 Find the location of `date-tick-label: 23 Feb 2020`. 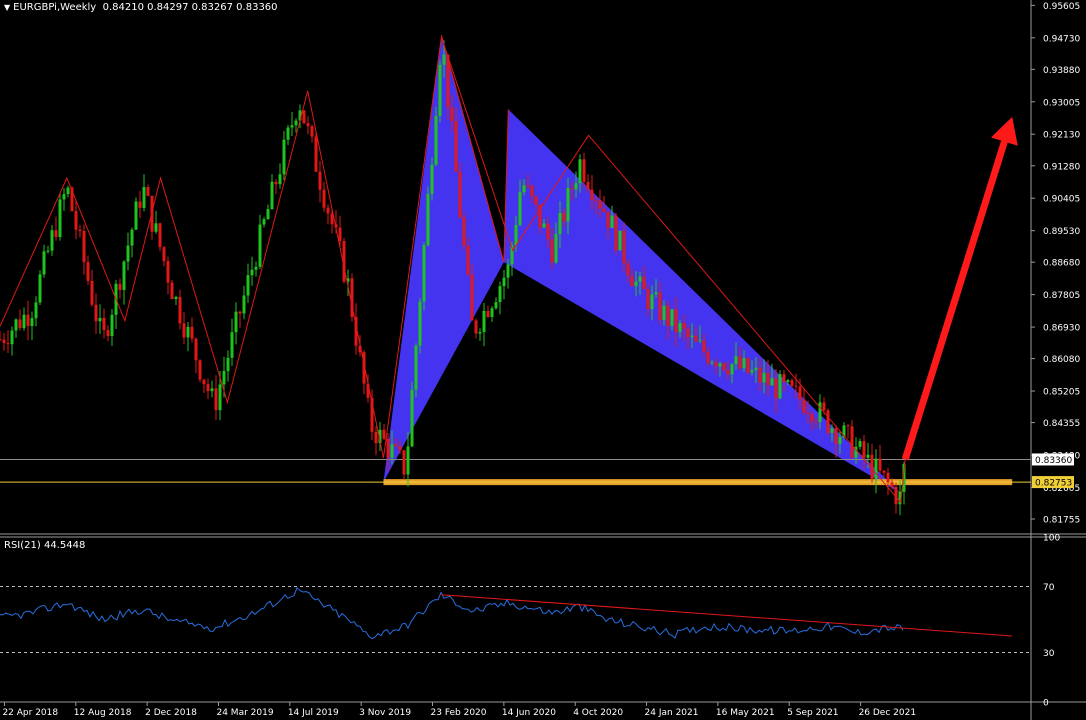

date-tick-label: 23 Feb 2020 is located at coordinates (459, 713).